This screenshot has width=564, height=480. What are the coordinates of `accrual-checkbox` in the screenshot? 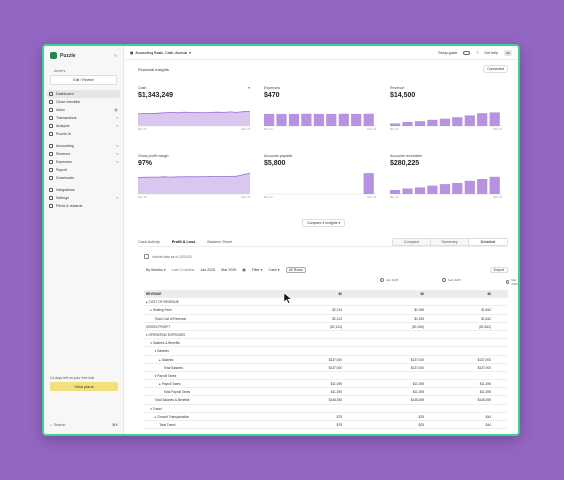 It's located at (146, 256).